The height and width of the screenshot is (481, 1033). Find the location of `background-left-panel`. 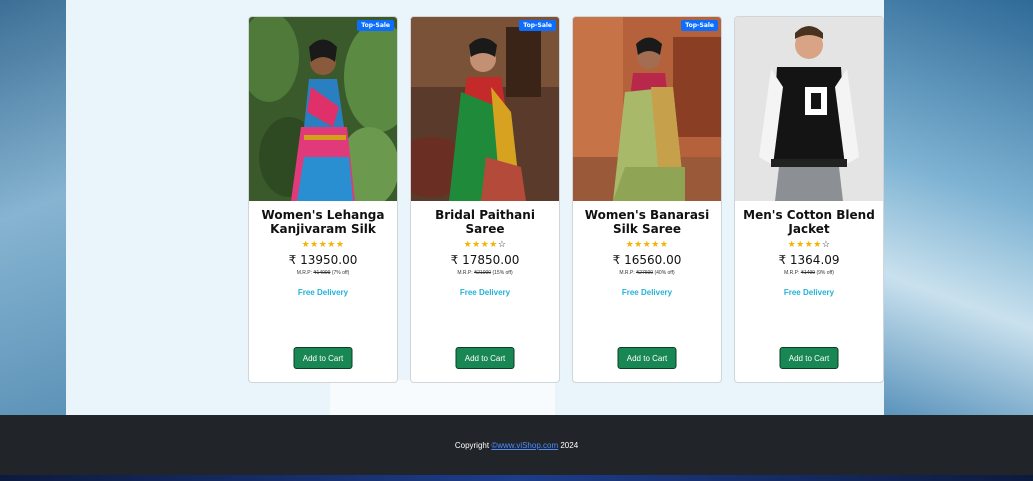

background-left-panel is located at coordinates (35, 207).